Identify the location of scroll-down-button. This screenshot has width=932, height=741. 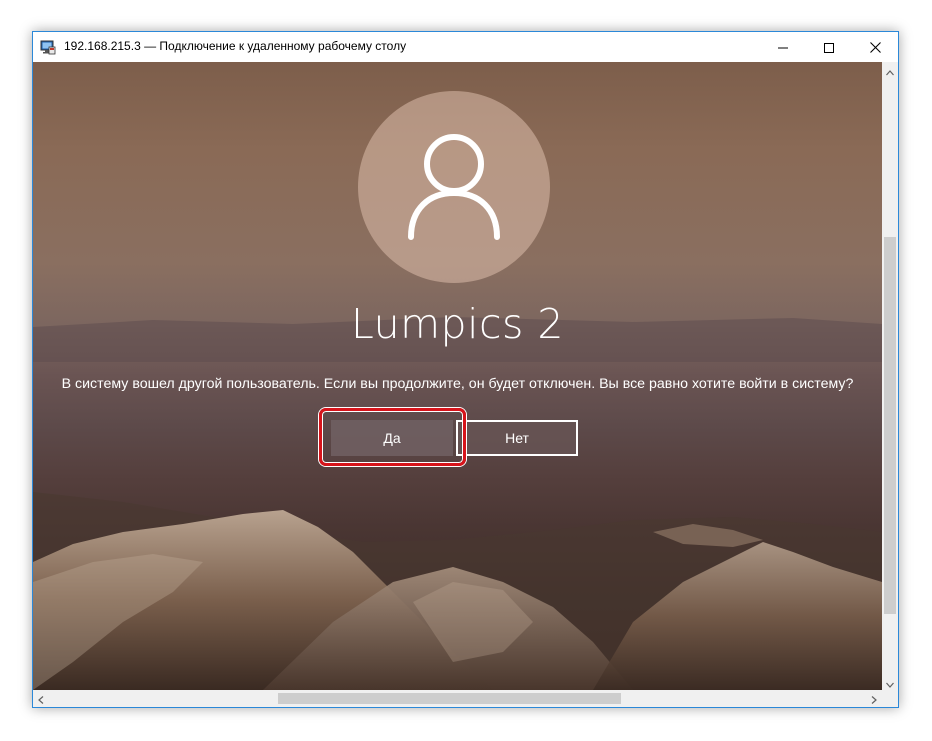
(890, 682).